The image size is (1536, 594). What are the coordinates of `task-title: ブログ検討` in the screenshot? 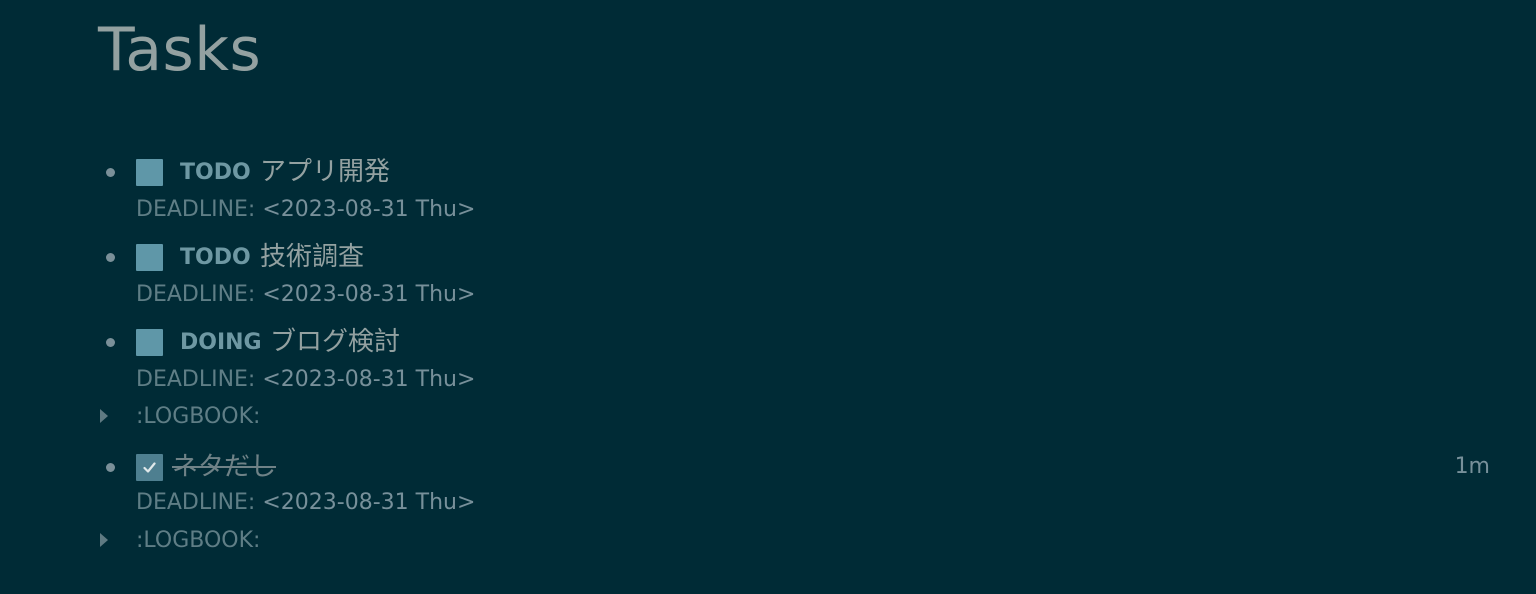 It's located at (335, 342).